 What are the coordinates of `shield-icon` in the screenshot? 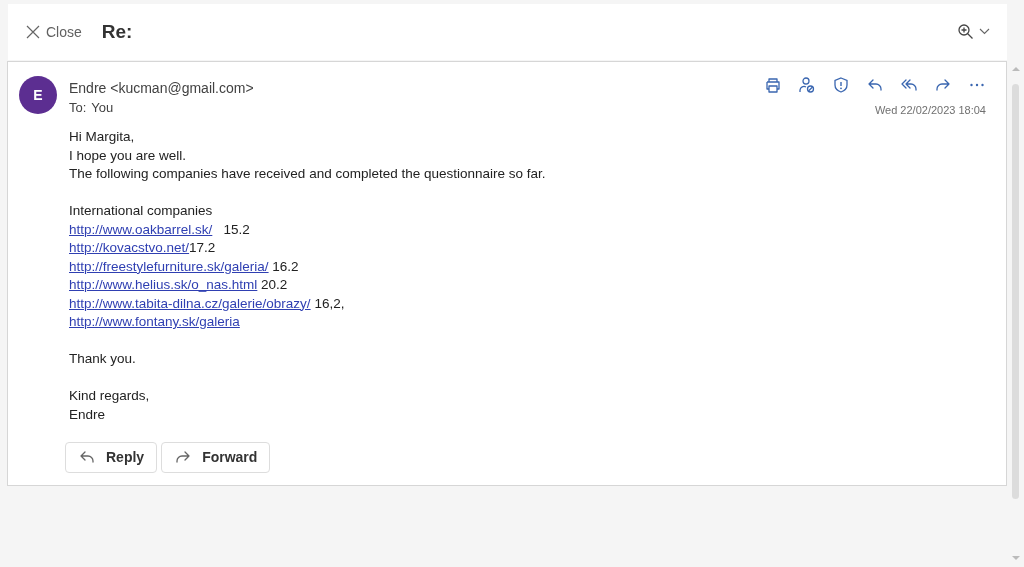 It's located at (841, 85).